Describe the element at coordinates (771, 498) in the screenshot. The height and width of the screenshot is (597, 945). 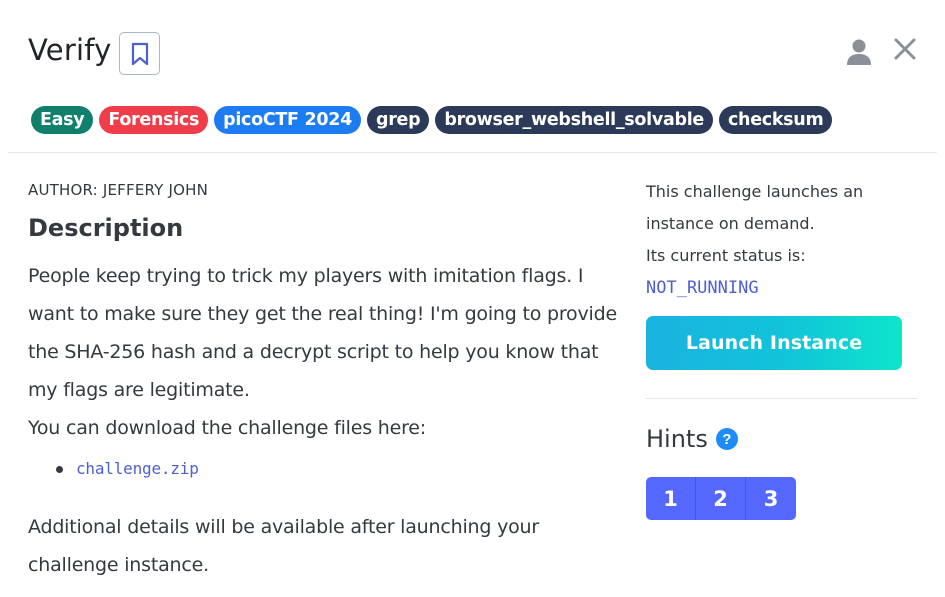
I see `hint-button-3: 3` at that location.